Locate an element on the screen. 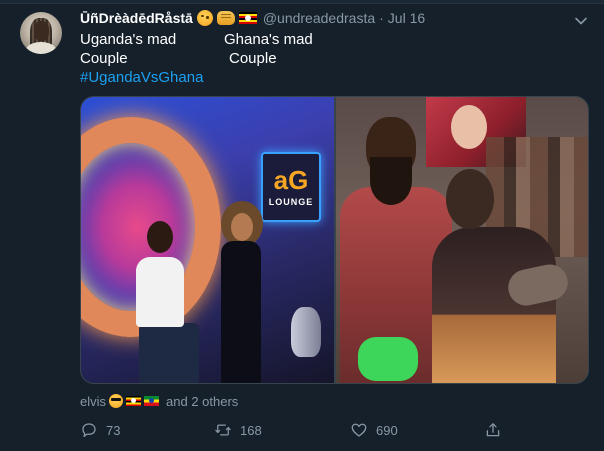 This screenshot has width=604, height=451. retweet-icon is located at coordinates (223, 430).